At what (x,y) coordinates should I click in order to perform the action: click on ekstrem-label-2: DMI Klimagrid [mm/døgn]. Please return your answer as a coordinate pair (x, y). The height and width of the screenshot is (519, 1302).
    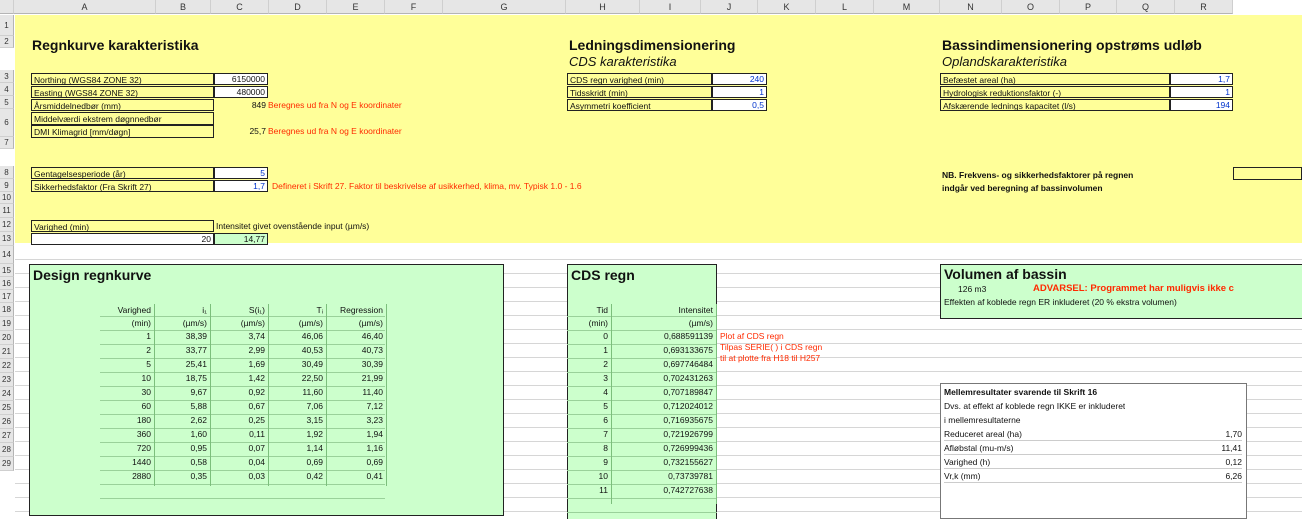
    Looking at the image, I should click on (122, 131).